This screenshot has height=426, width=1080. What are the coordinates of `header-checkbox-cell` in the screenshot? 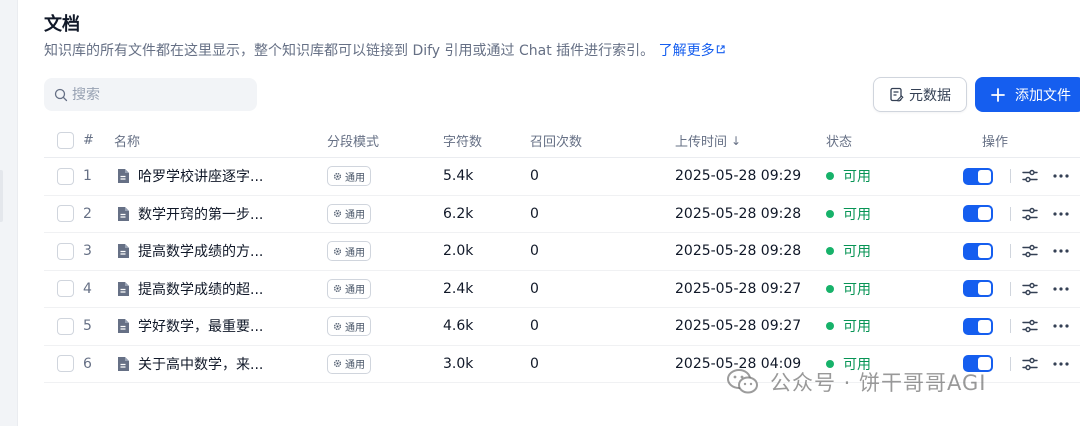 It's located at (65, 140).